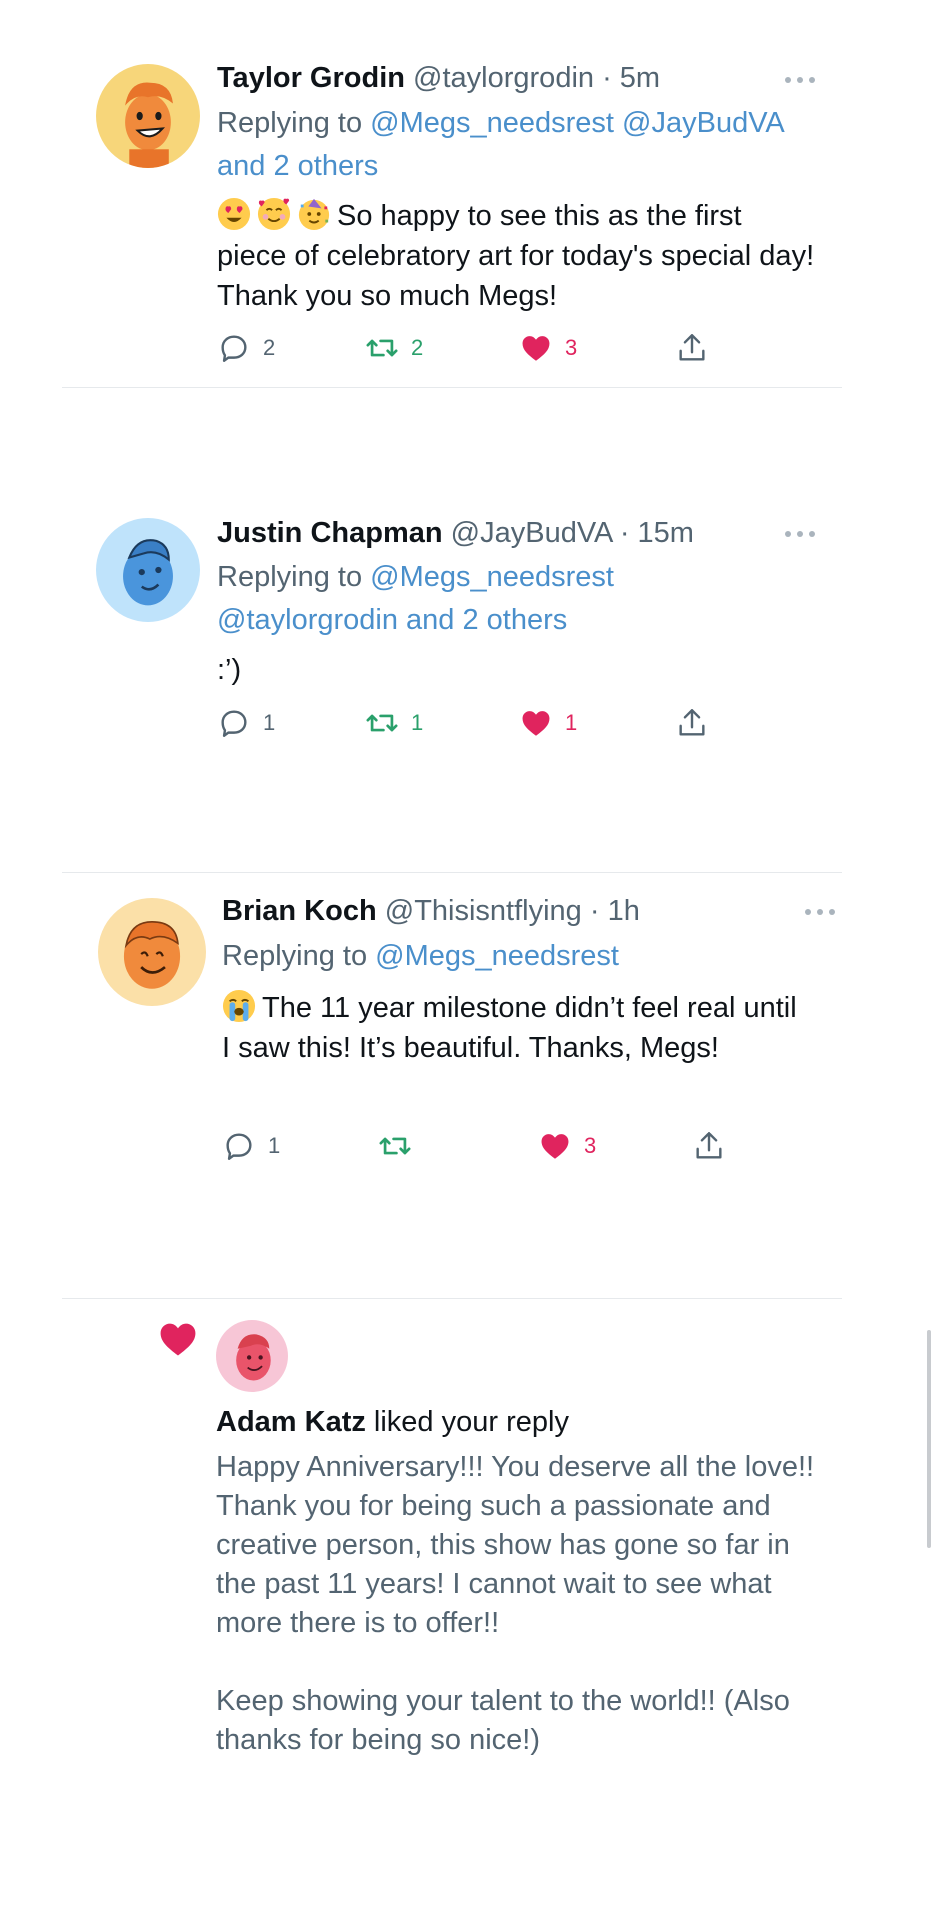 The image size is (934, 1920). Describe the element at coordinates (269, 347) in the screenshot. I see `reply-count: 2` at that location.